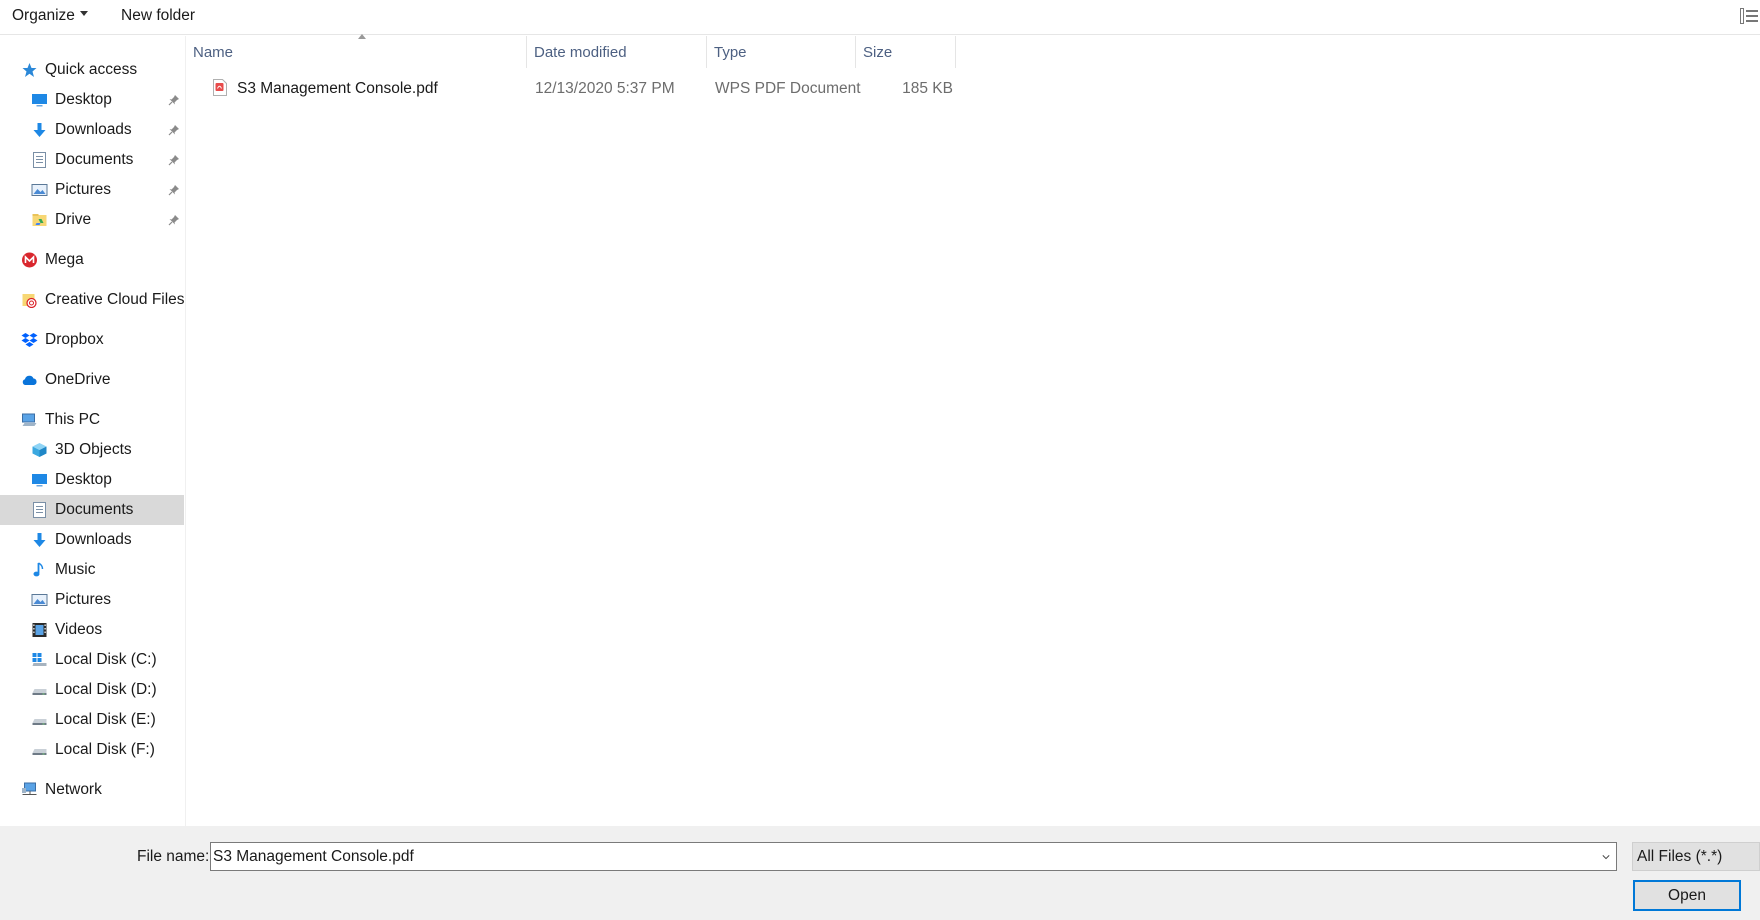 This screenshot has width=1760, height=920. I want to click on nav-this-pc: This PC, so click(92, 420).